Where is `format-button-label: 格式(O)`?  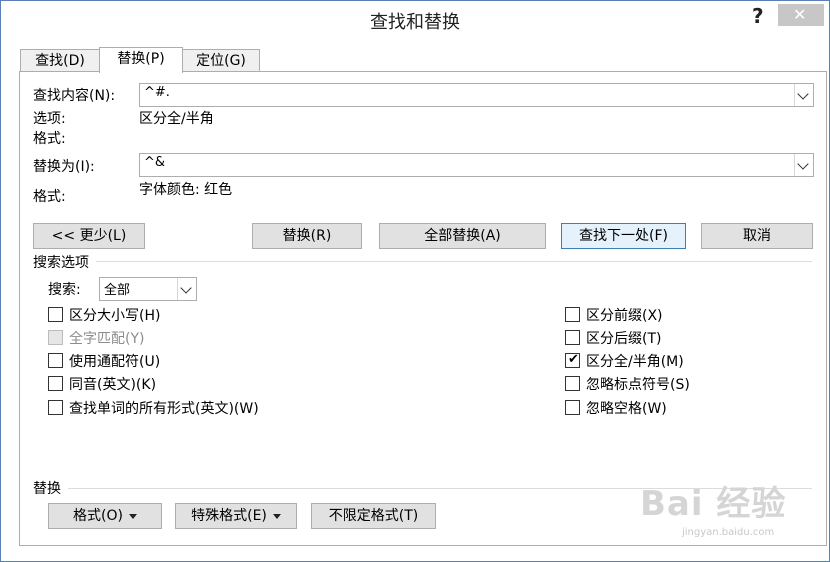
format-button-label: 格式(O) is located at coordinates (98, 516).